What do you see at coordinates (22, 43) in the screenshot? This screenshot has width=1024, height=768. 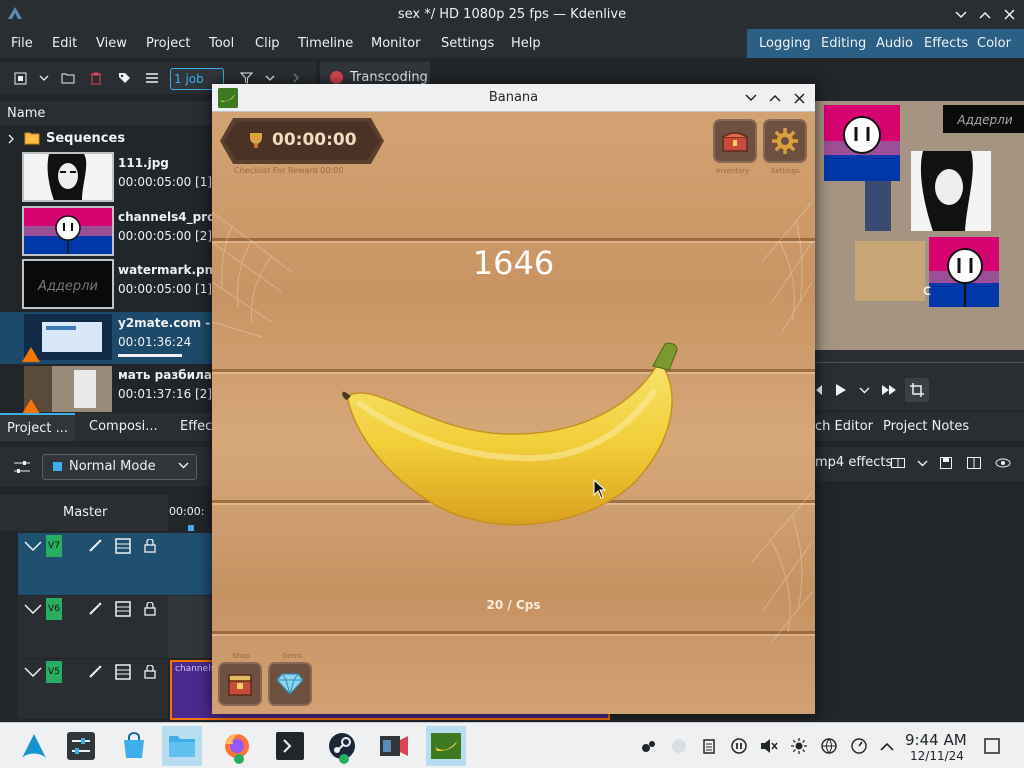 I see `menu-file: File` at bounding box center [22, 43].